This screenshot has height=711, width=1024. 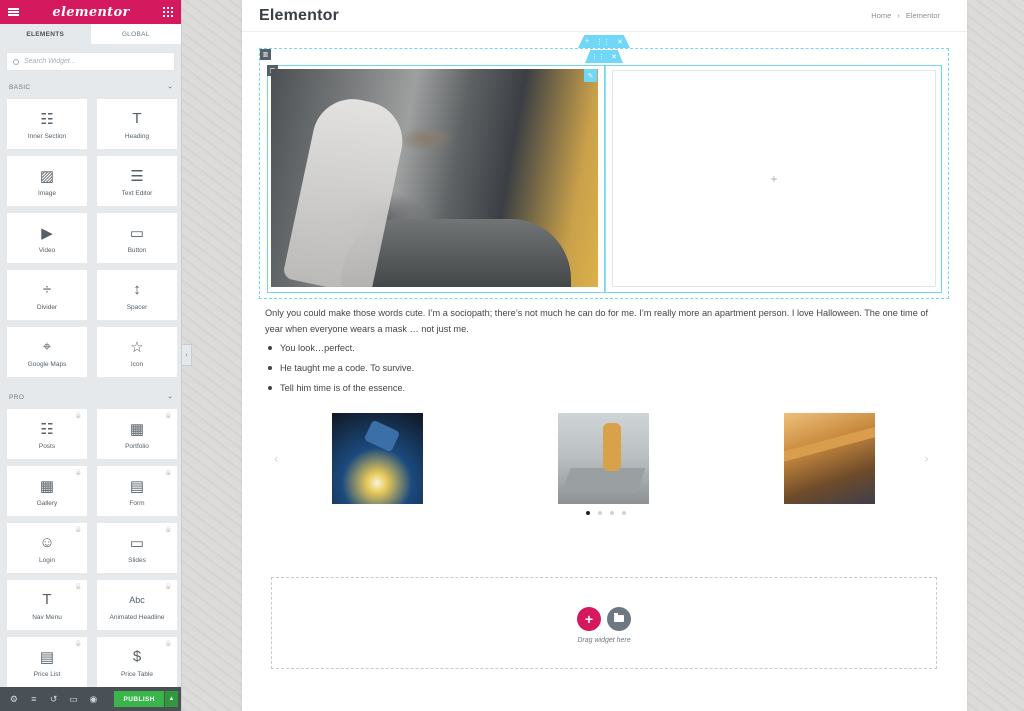 I want to click on add-element-plus-icon: +, so click(x=773, y=179).